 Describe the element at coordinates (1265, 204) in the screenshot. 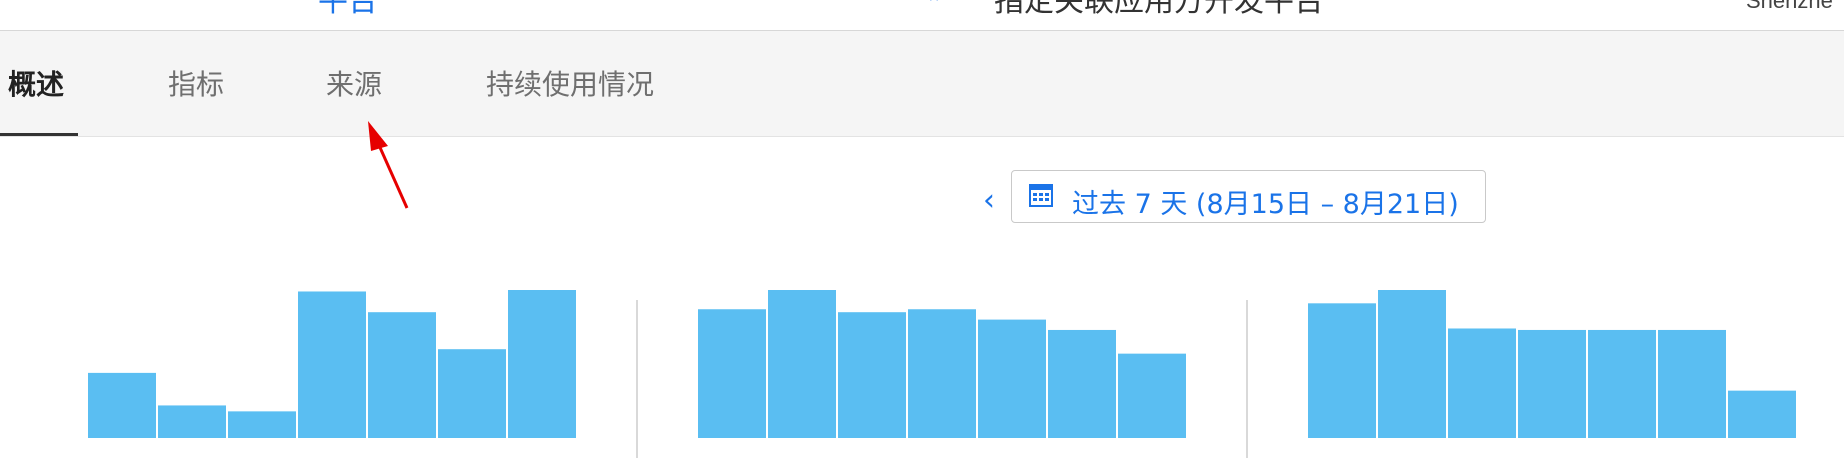

I see `date-range-label: 过去 7 天 (8月15日 – 8月21日)` at that location.